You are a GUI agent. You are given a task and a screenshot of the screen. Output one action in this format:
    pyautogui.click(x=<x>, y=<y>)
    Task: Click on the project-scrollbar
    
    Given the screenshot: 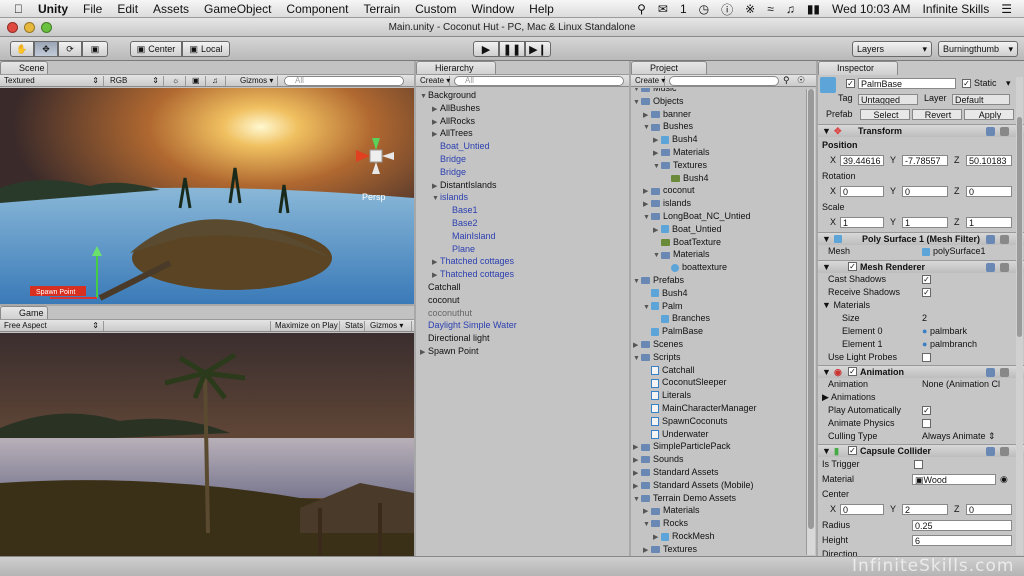 What is the action you would take?
    pyautogui.click(x=810, y=322)
    